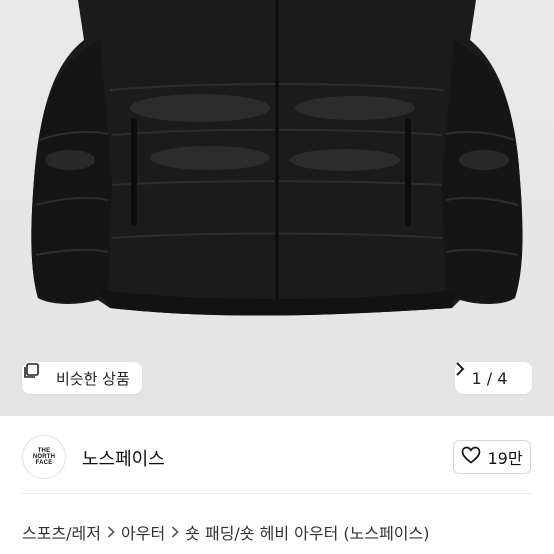 This screenshot has height=554, width=554. I want to click on page-total: 4, so click(502, 378).